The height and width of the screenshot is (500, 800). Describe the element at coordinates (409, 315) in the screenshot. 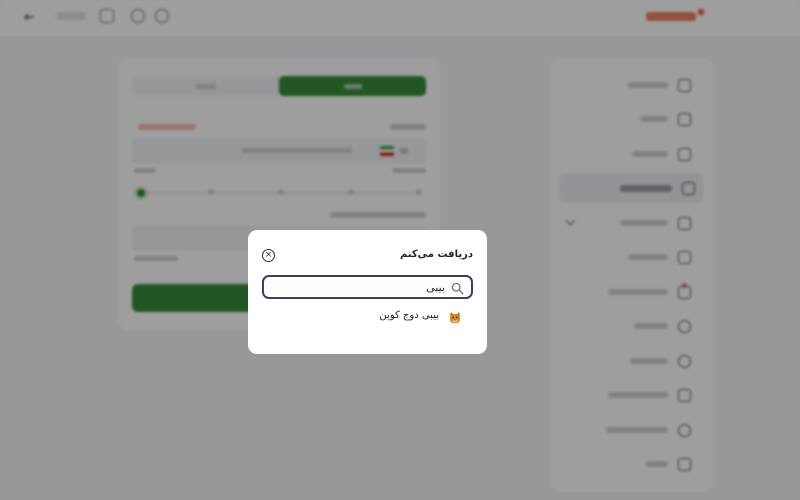

I see `coin-name: بیبی دوج کوین` at that location.